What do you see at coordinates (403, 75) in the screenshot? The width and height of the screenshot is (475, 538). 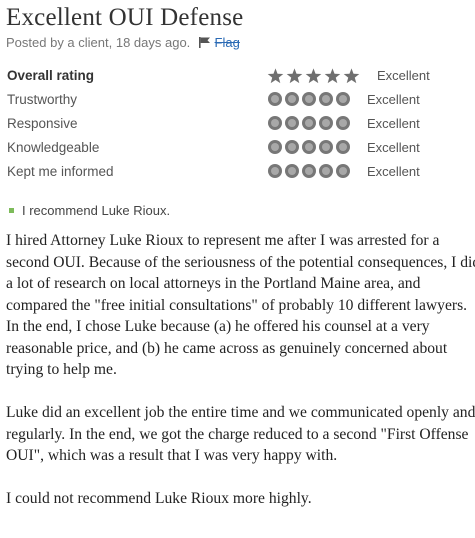 I see `overall-rating-value: Excellent` at bounding box center [403, 75].